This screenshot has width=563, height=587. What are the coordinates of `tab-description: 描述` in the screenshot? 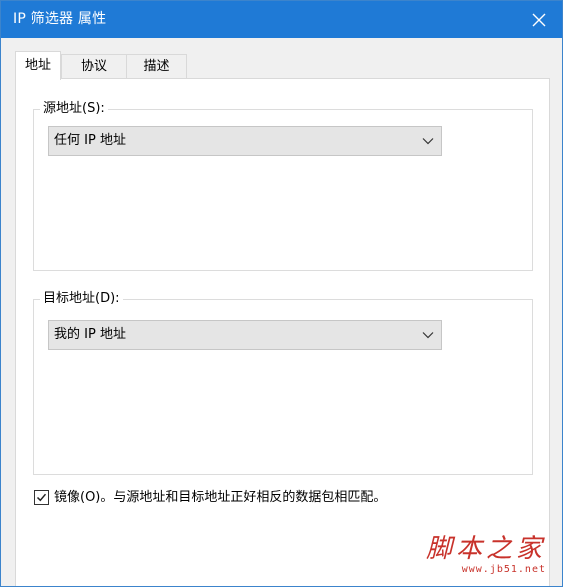 It's located at (156, 66).